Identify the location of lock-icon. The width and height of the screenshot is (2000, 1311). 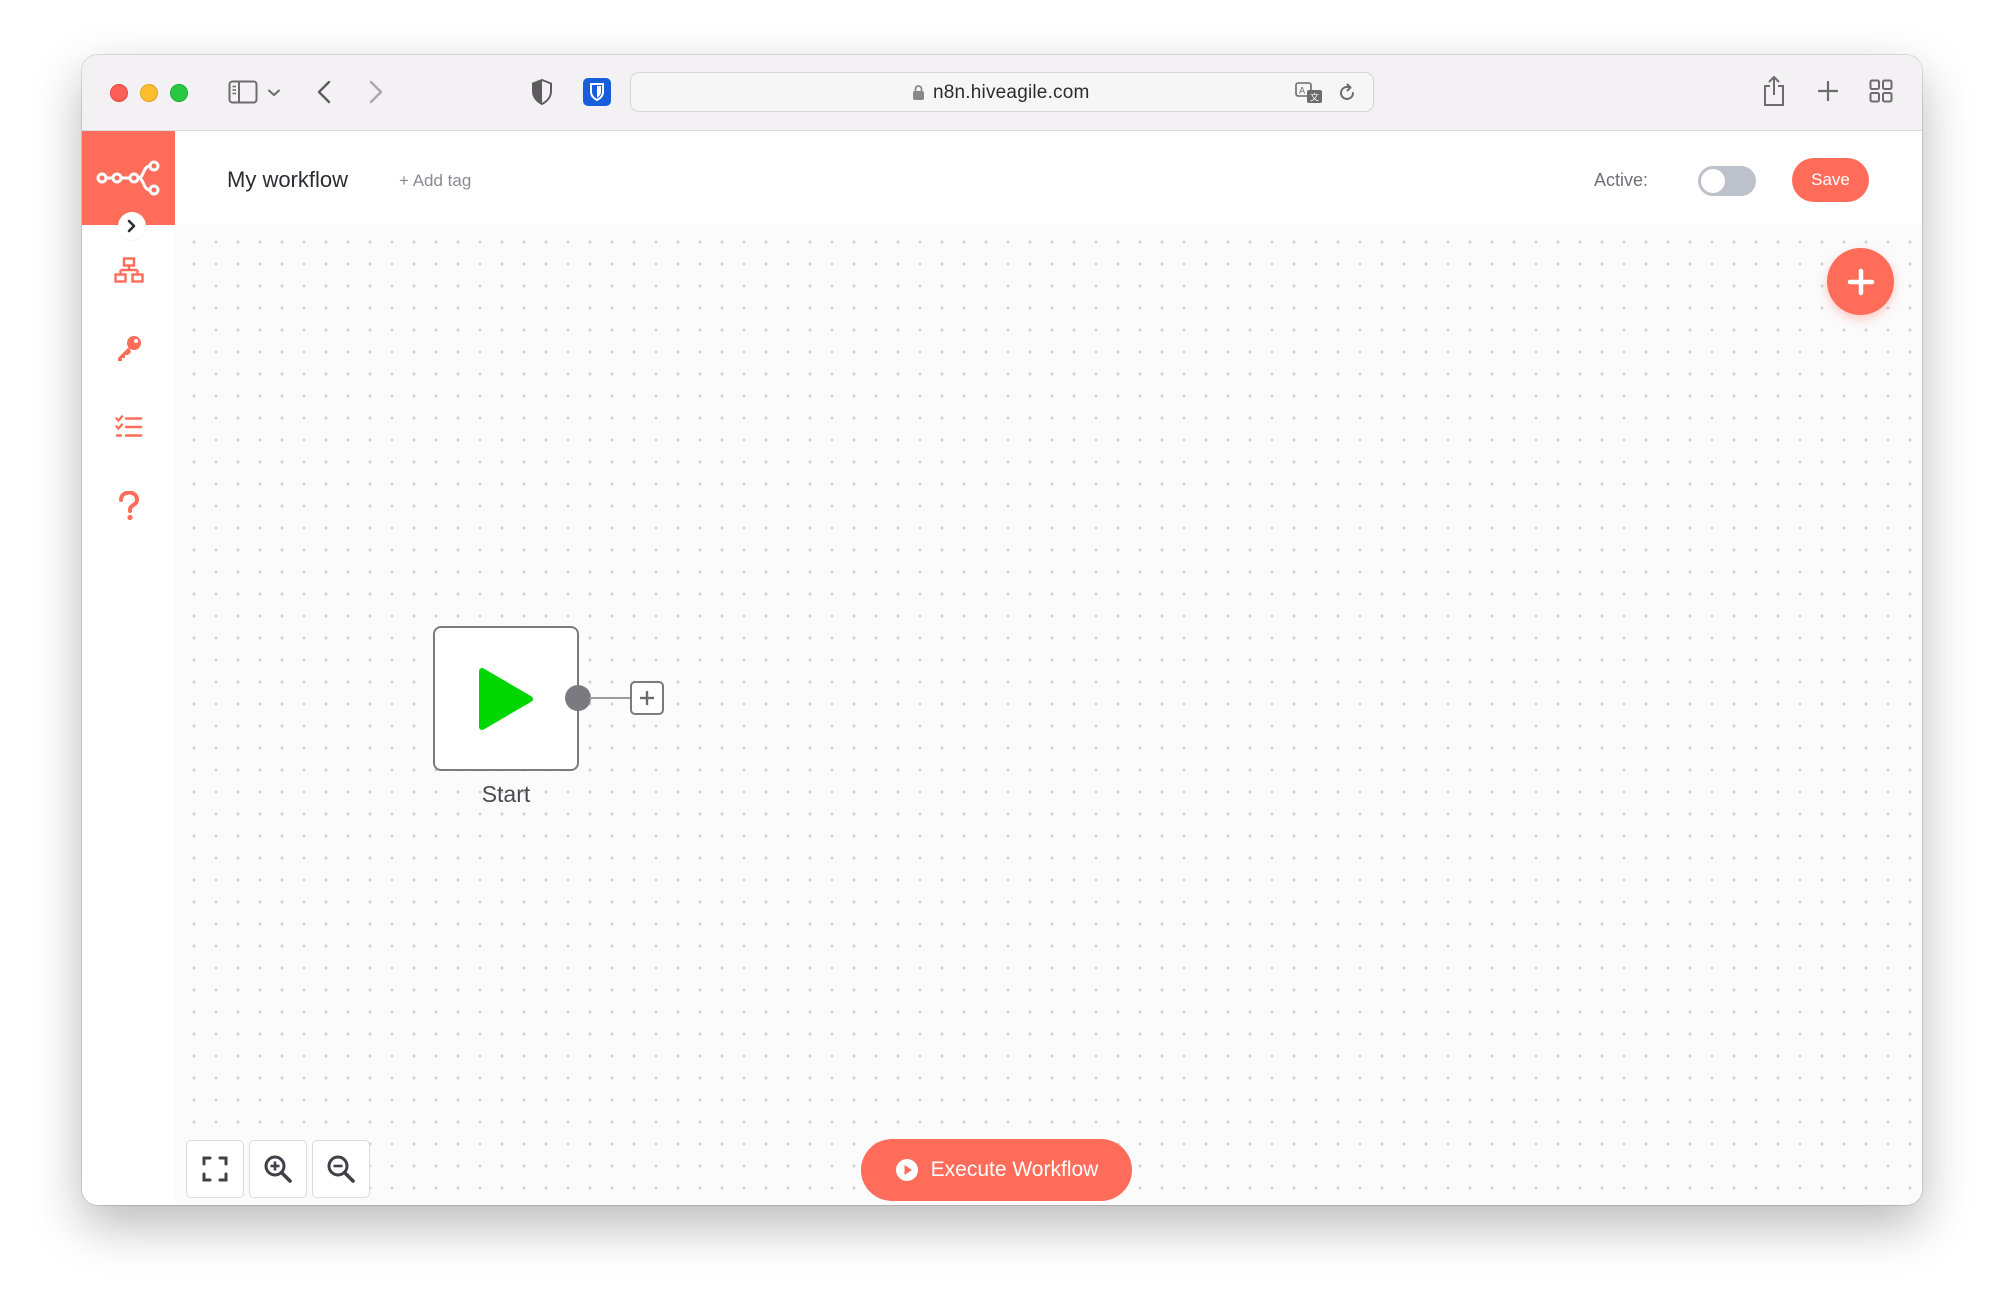
(918, 95).